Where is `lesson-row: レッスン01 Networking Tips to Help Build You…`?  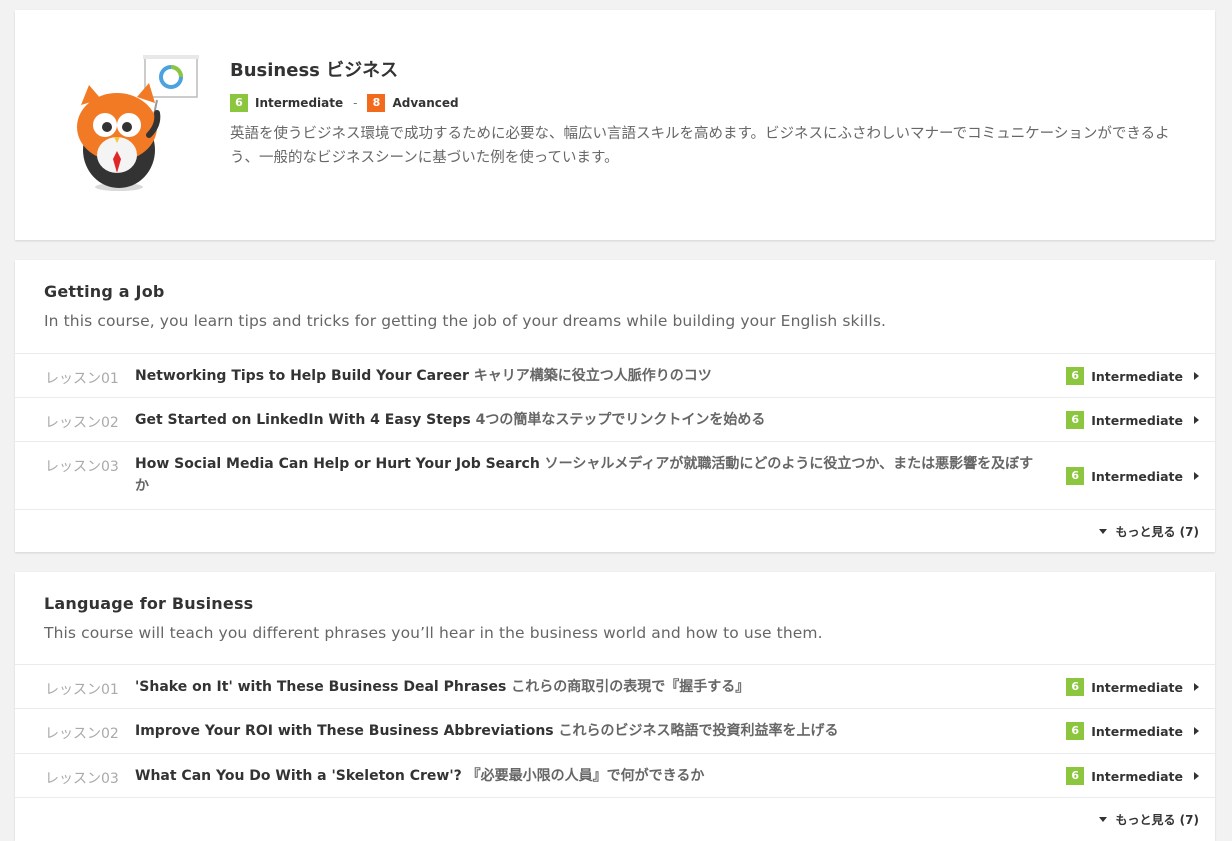 lesson-row: レッスン01 Networking Tips to Help Build You… is located at coordinates (615, 375).